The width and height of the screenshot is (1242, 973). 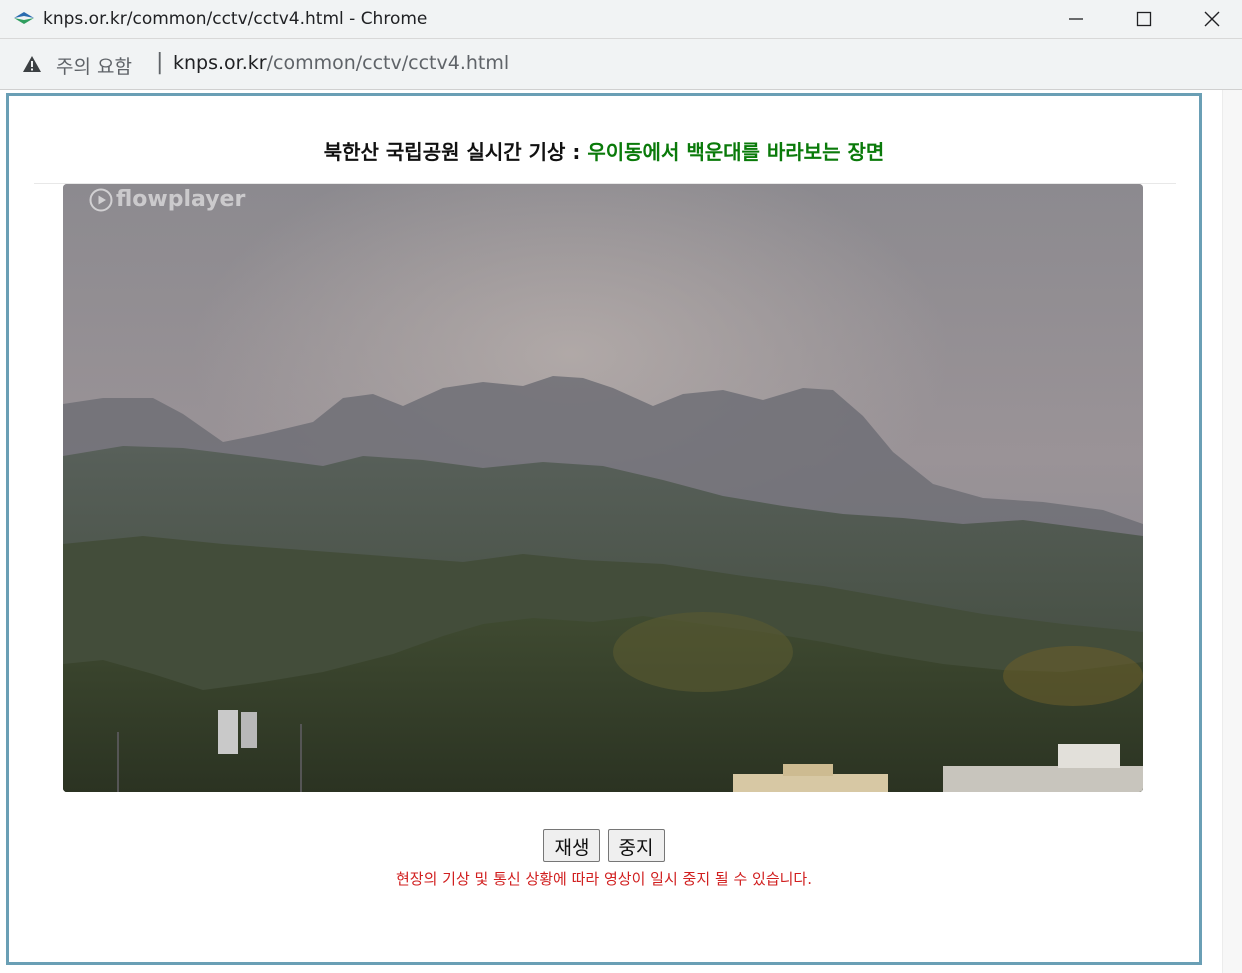 I want to click on flowplayer-logo: flowplayer, so click(x=167, y=199).